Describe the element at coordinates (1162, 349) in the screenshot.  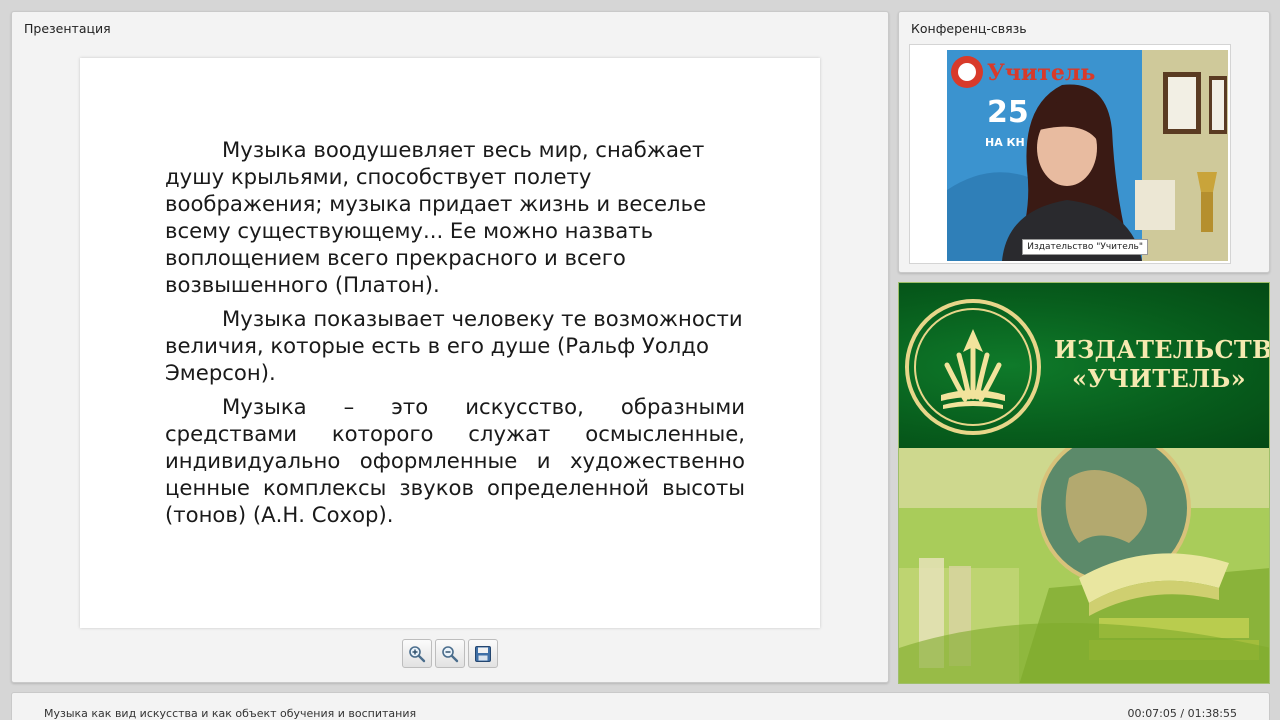
I see `banner-line-1: ИЗДАТЕЛЬСТВО` at that location.